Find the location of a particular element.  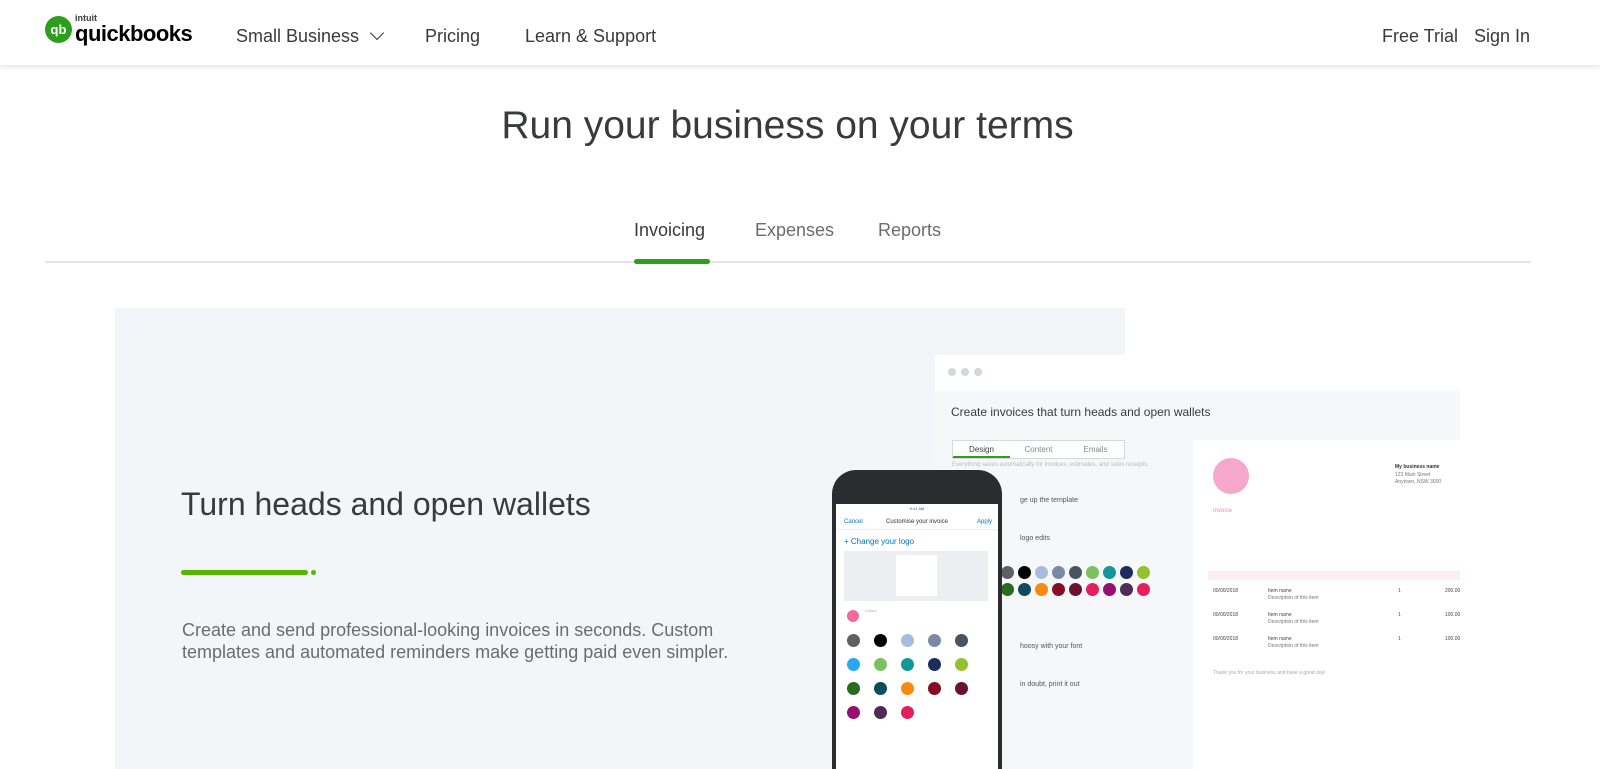

window-titlebar is located at coordinates (1197, 373).